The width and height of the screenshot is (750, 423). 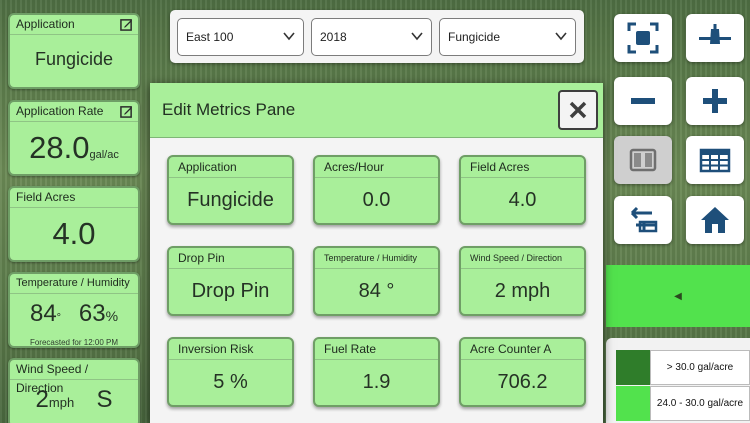 I want to click on metric-label: Acre Counter A, so click(x=522, y=349).